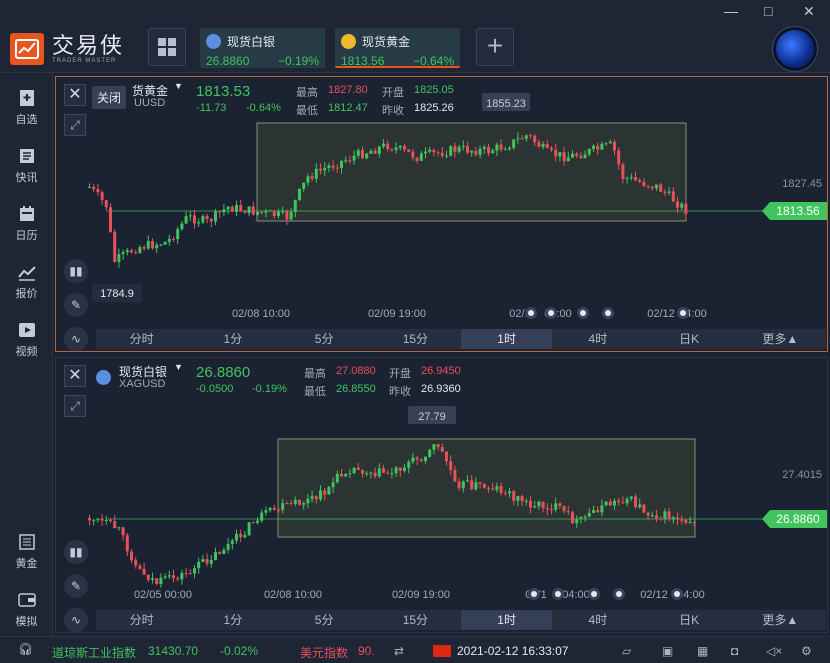  What do you see at coordinates (626, 651) in the screenshot?
I see `layout-icon: ▱` at bounding box center [626, 651].